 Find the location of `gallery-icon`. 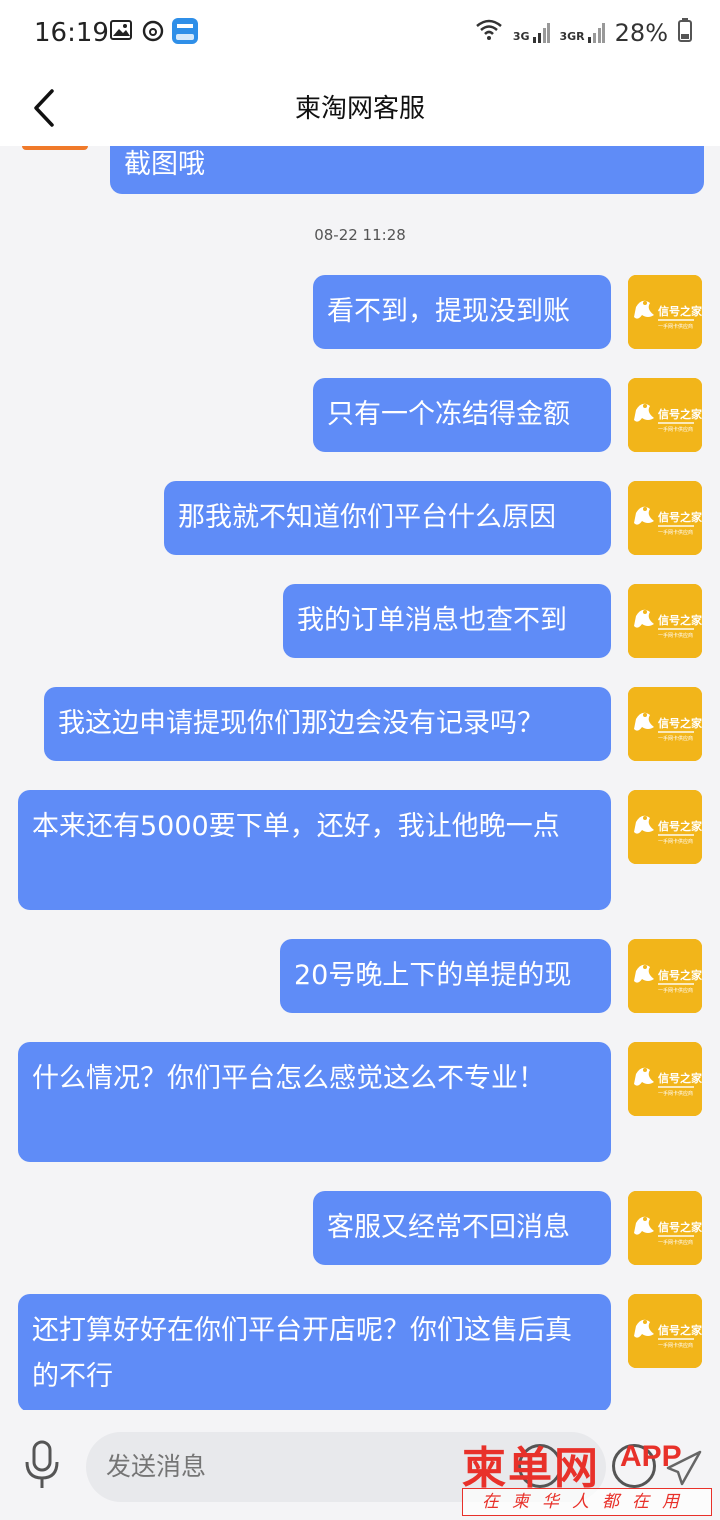

gallery-icon is located at coordinates (121, 32).